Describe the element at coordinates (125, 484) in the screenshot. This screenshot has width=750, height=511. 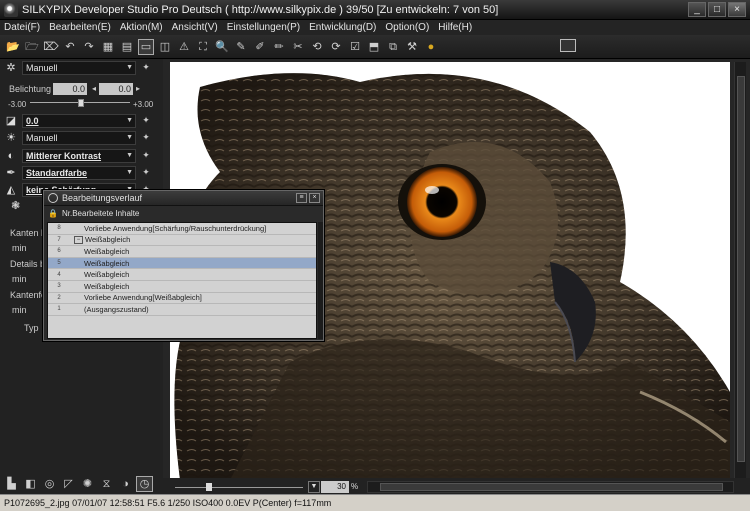
I see `lens-icon: ◑` at that location.